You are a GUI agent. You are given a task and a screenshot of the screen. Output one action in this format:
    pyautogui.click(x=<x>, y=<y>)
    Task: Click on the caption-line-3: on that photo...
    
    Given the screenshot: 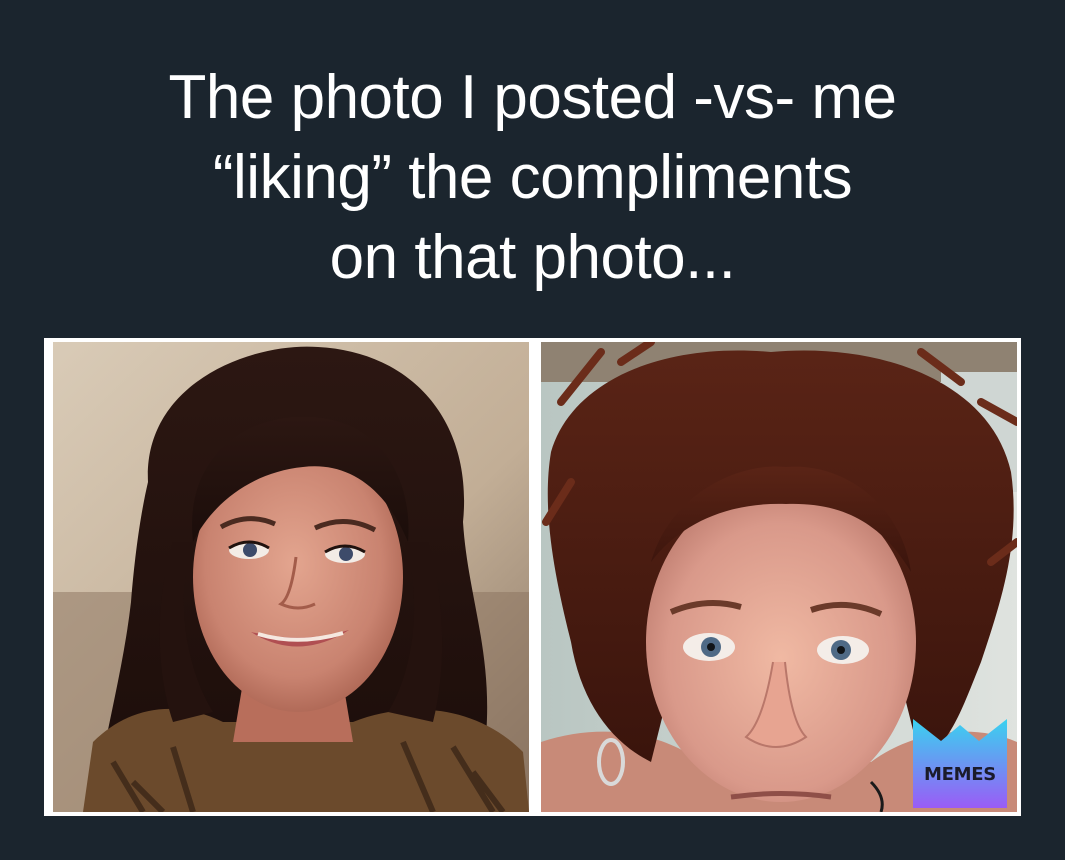 What is the action you would take?
    pyautogui.click(x=532, y=257)
    